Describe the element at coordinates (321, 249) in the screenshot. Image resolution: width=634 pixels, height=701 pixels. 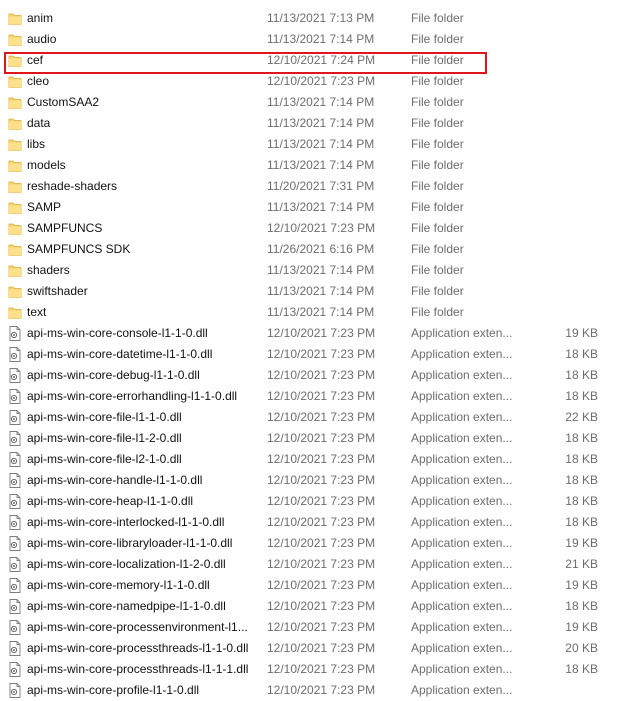
I see `file-date-modified: 11/26/2021 6:16 PM` at that location.